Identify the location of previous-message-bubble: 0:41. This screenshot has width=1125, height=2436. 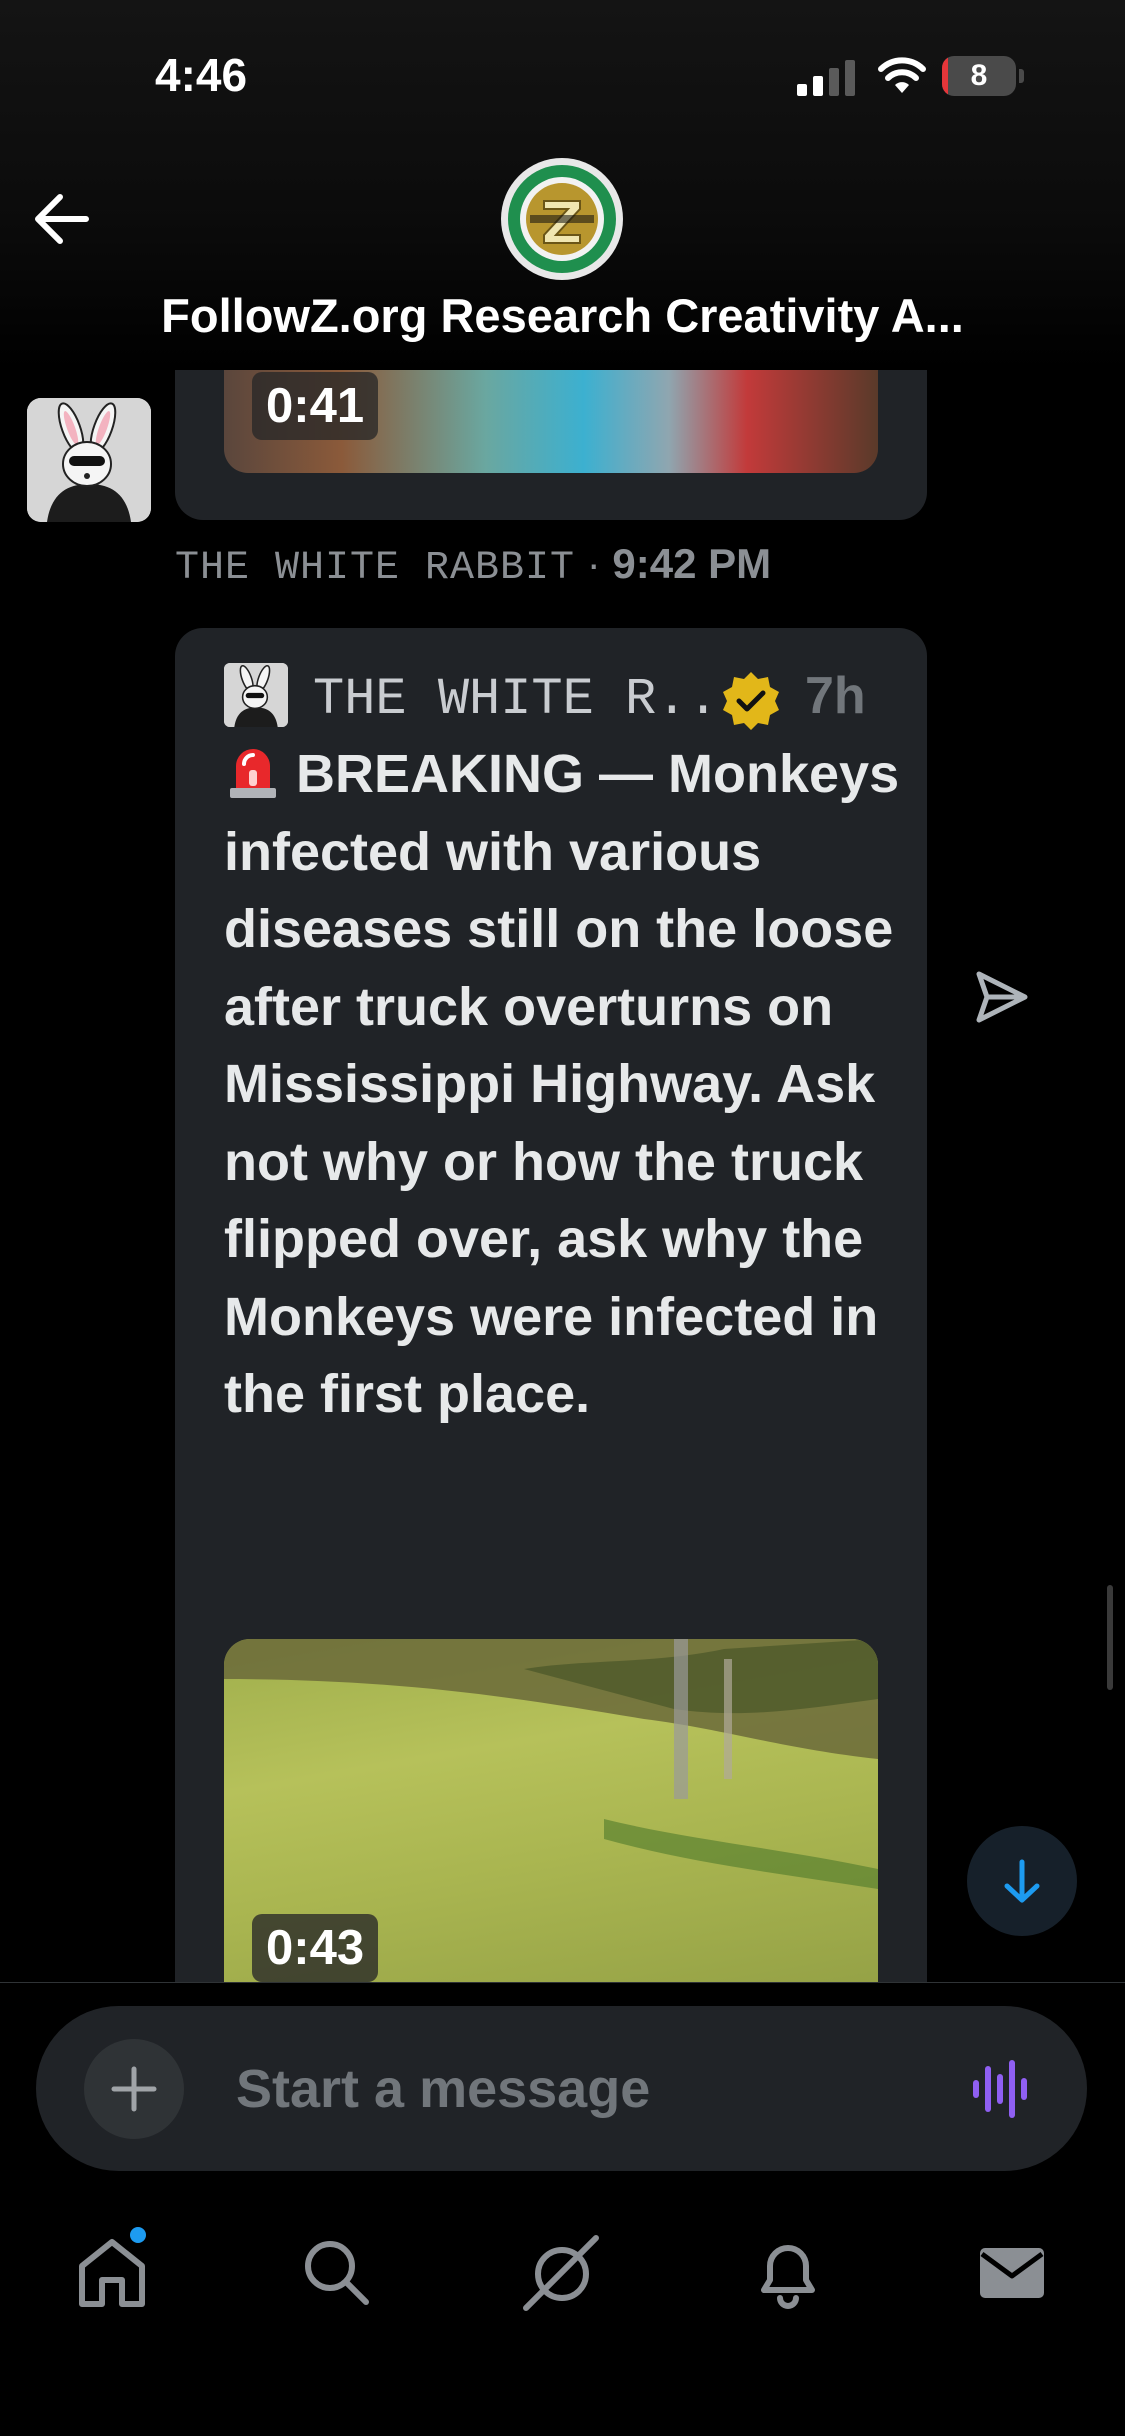
(551, 445).